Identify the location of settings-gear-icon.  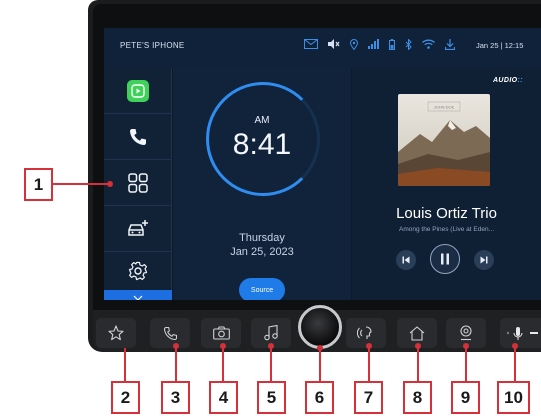
(138, 271).